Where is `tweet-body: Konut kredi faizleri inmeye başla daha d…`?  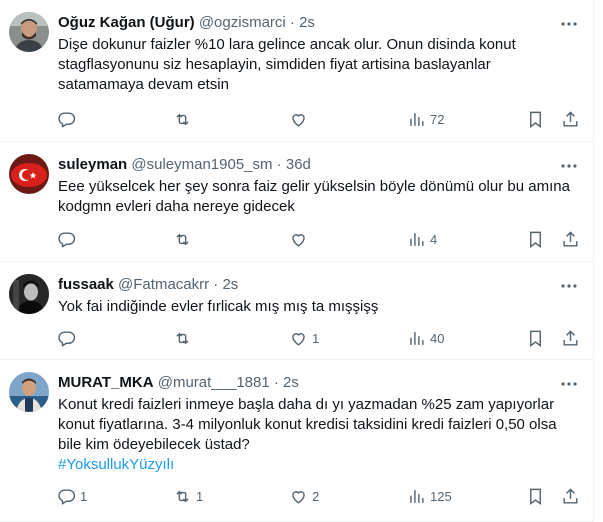 tweet-body: Konut kredi faizleri inmeye başla daha d… is located at coordinates (307, 424).